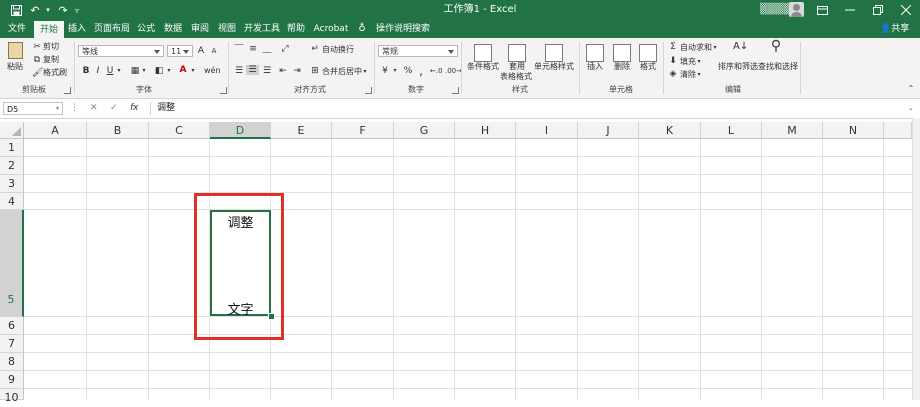 This screenshot has height=407, width=920. I want to click on column-header-h: H, so click(485, 130).